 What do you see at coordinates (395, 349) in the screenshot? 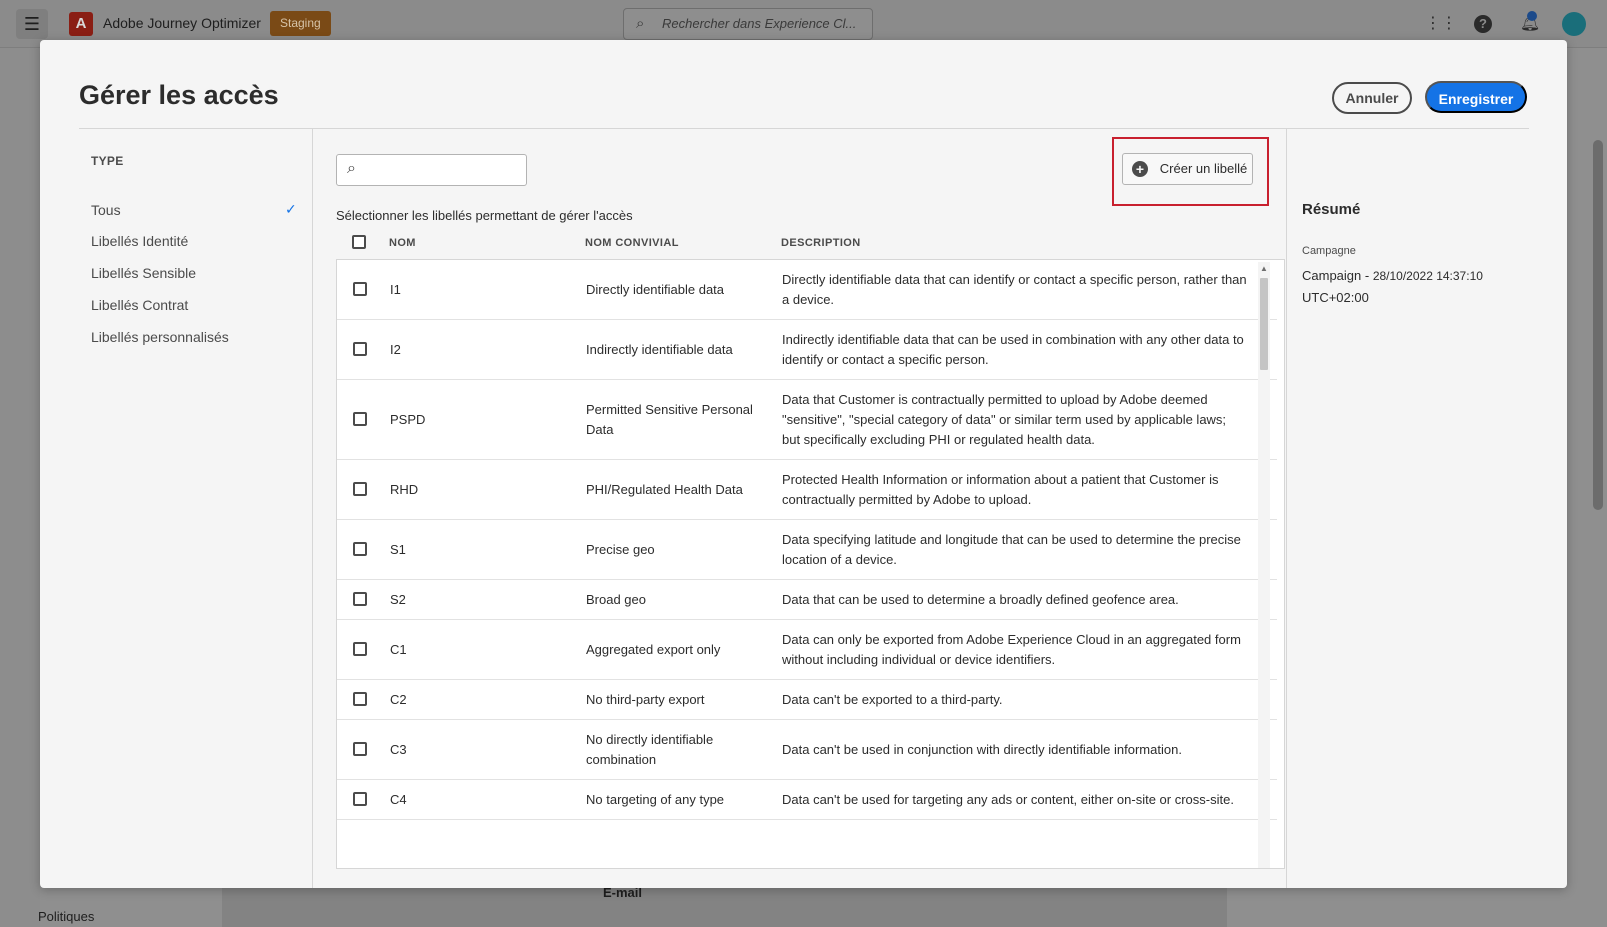
I see `cell-name: I2` at bounding box center [395, 349].